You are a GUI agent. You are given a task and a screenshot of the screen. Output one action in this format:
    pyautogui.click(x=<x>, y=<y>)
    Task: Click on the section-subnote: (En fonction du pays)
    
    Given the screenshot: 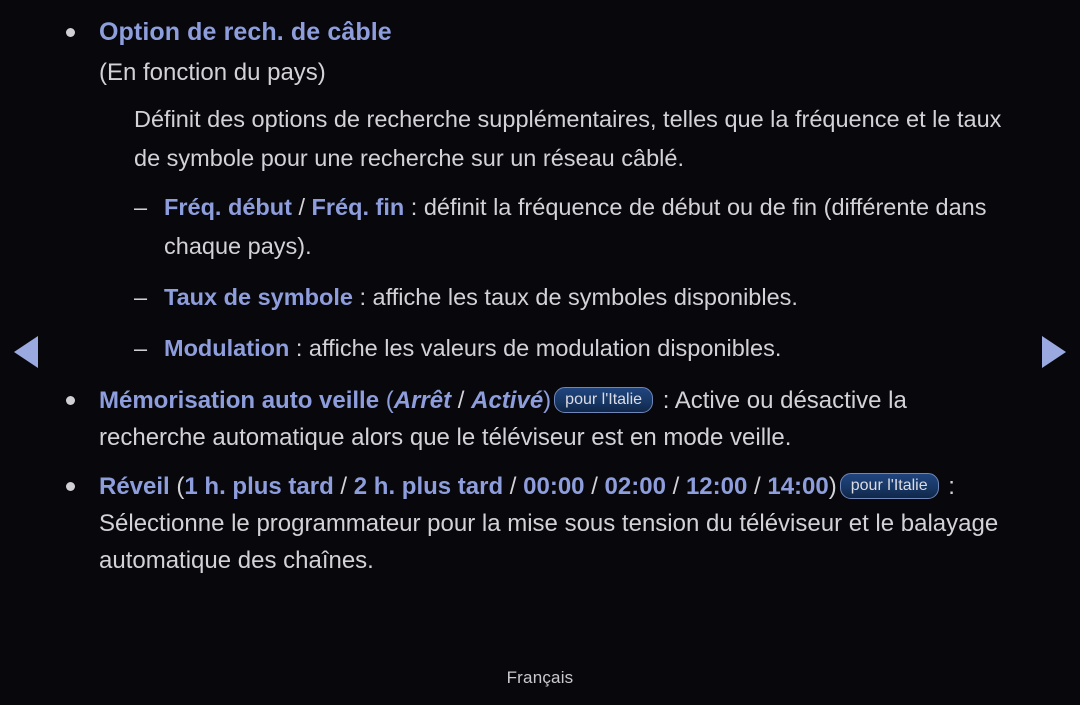 What is the action you would take?
    pyautogui.click(x=212, y=72)
    